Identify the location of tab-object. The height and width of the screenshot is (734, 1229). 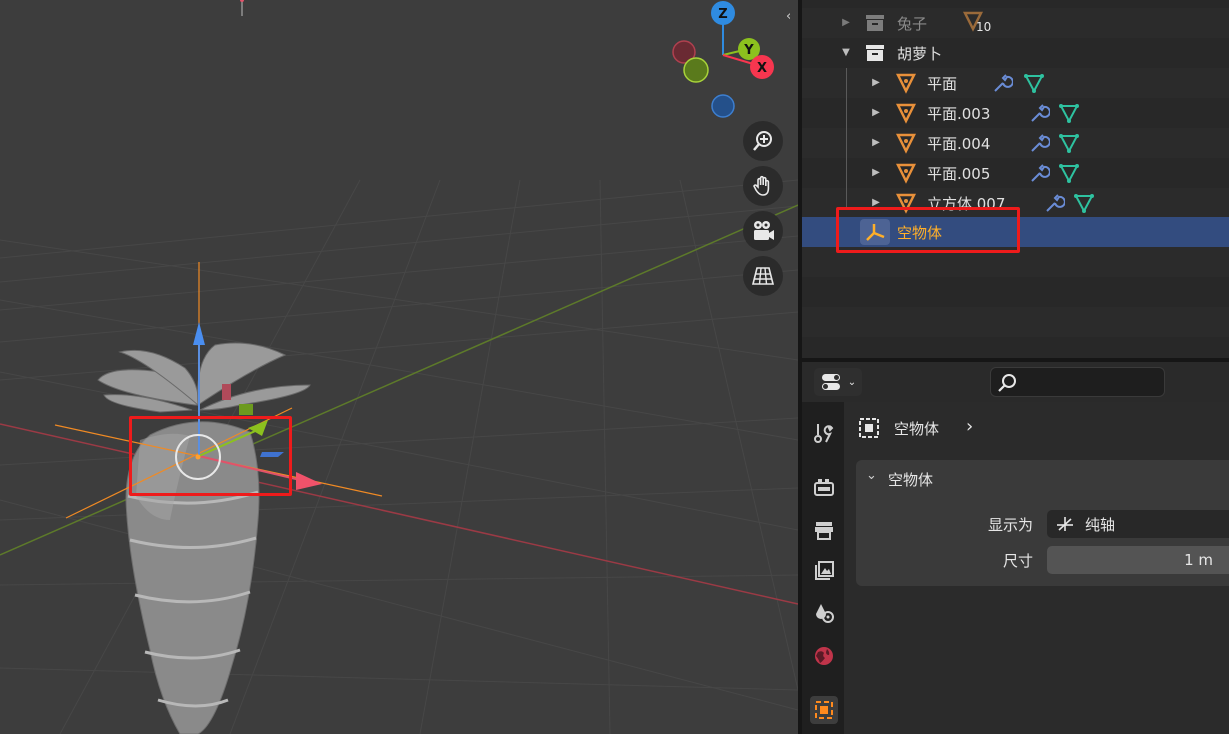
(824, 710).